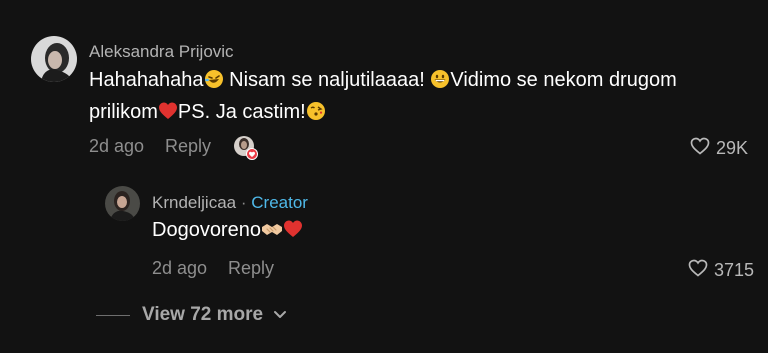  I want to click on view-more-replies-button: View 72 more, so click(191, 315).